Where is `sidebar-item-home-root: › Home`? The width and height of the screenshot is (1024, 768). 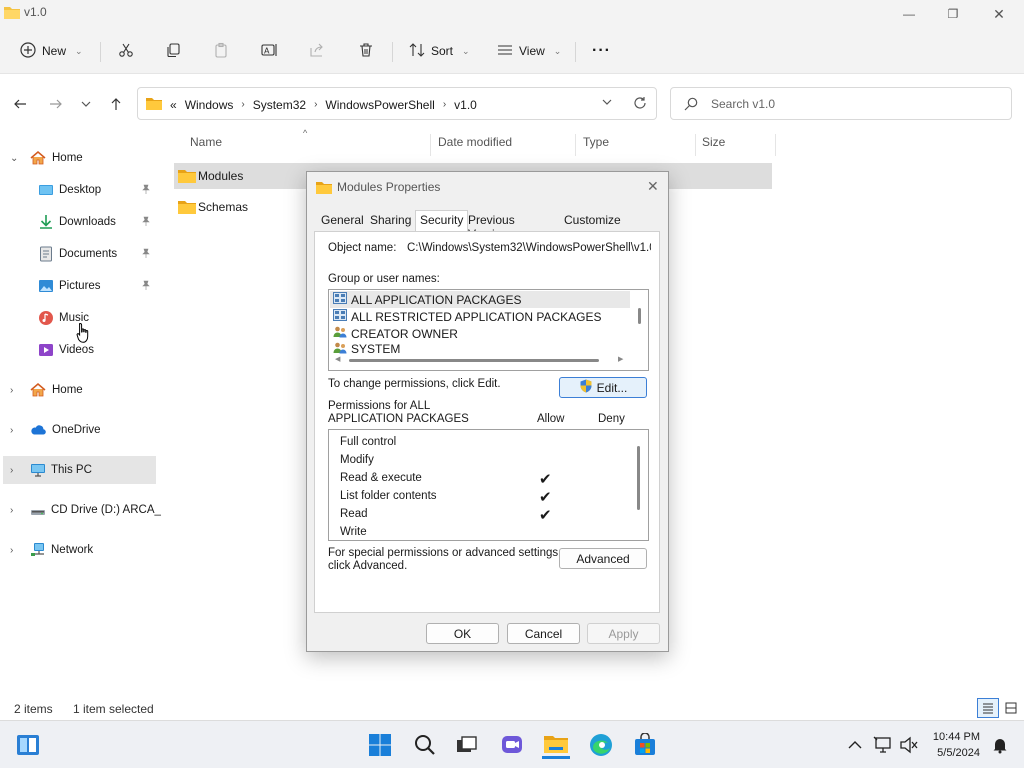
sidebar-item-home-root: › Home is located at coordinates (80, 390).